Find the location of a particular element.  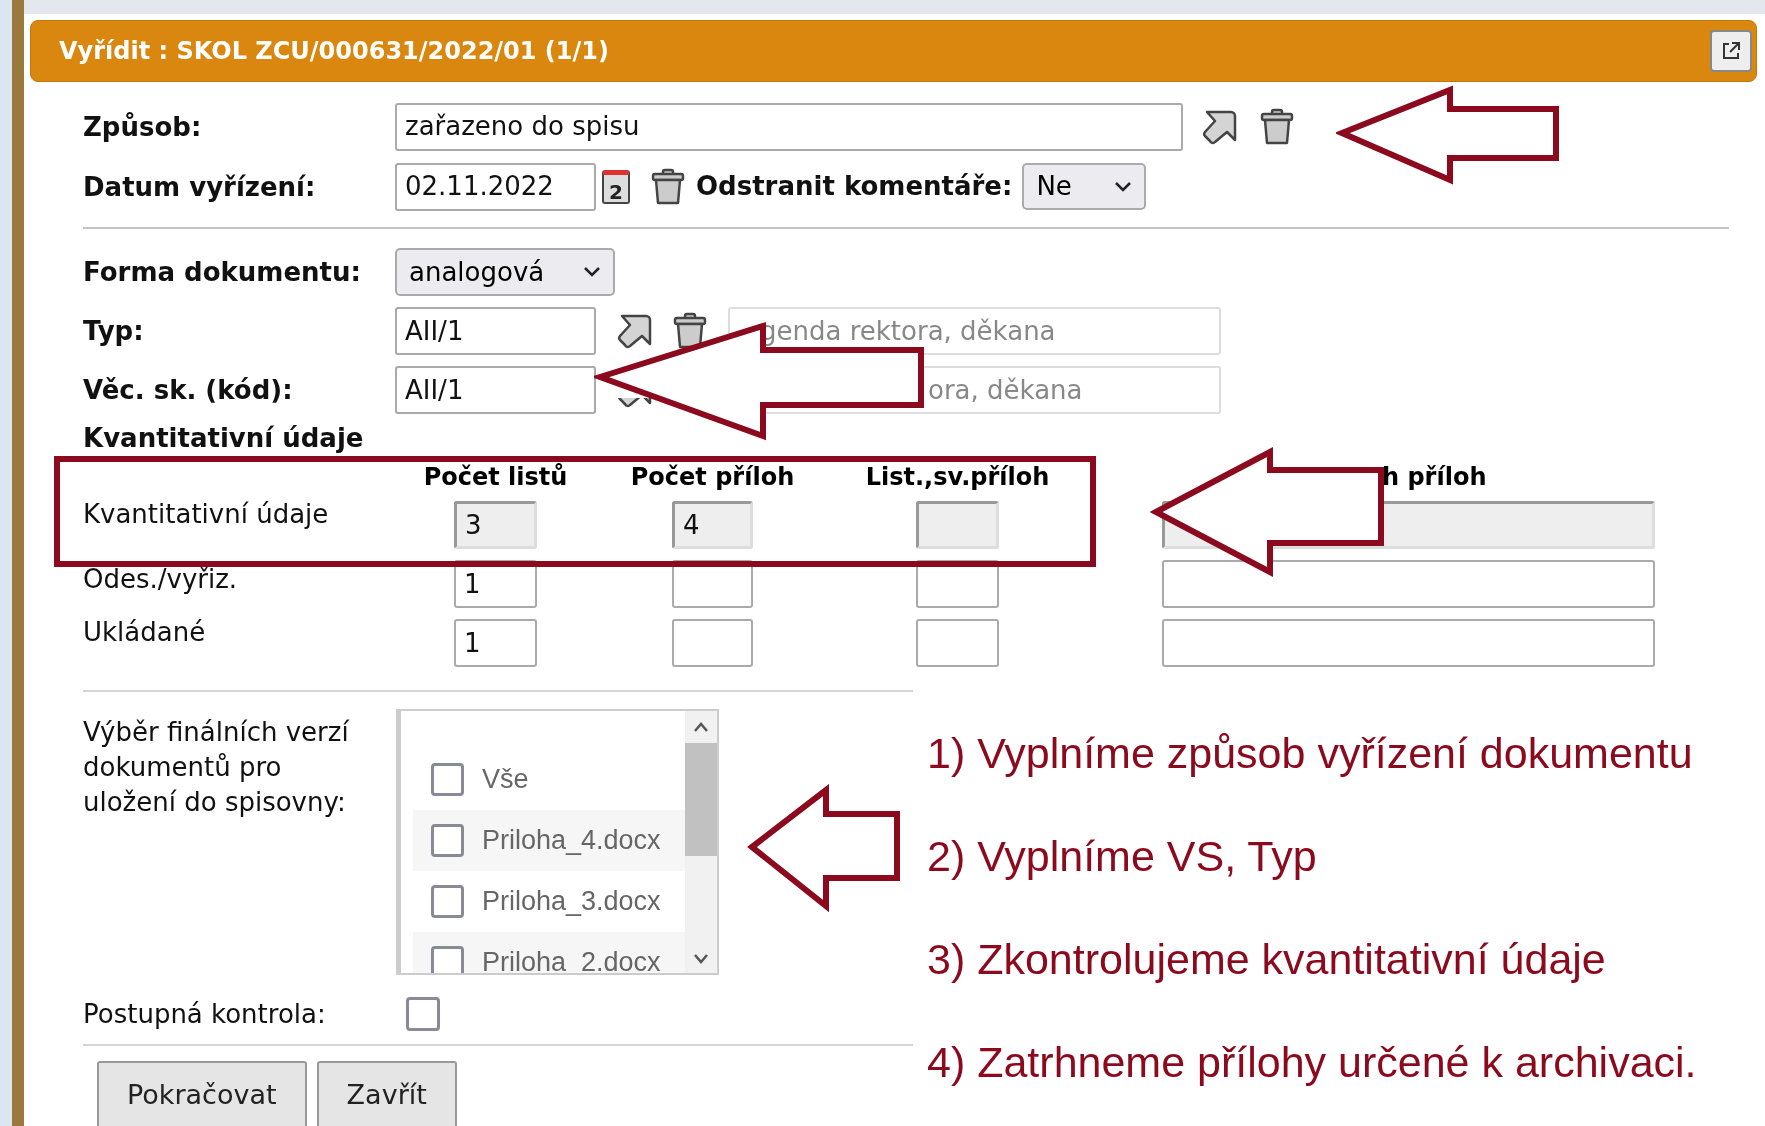

field-label: Způsob: is located at coordinates (143, 126).